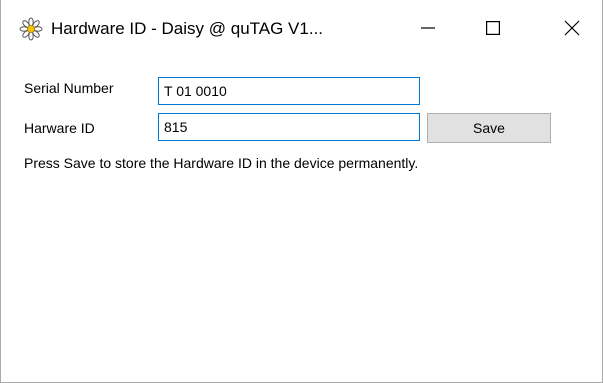 The image size is (603, 383). I want to click on close-icon, so click(572, 30).